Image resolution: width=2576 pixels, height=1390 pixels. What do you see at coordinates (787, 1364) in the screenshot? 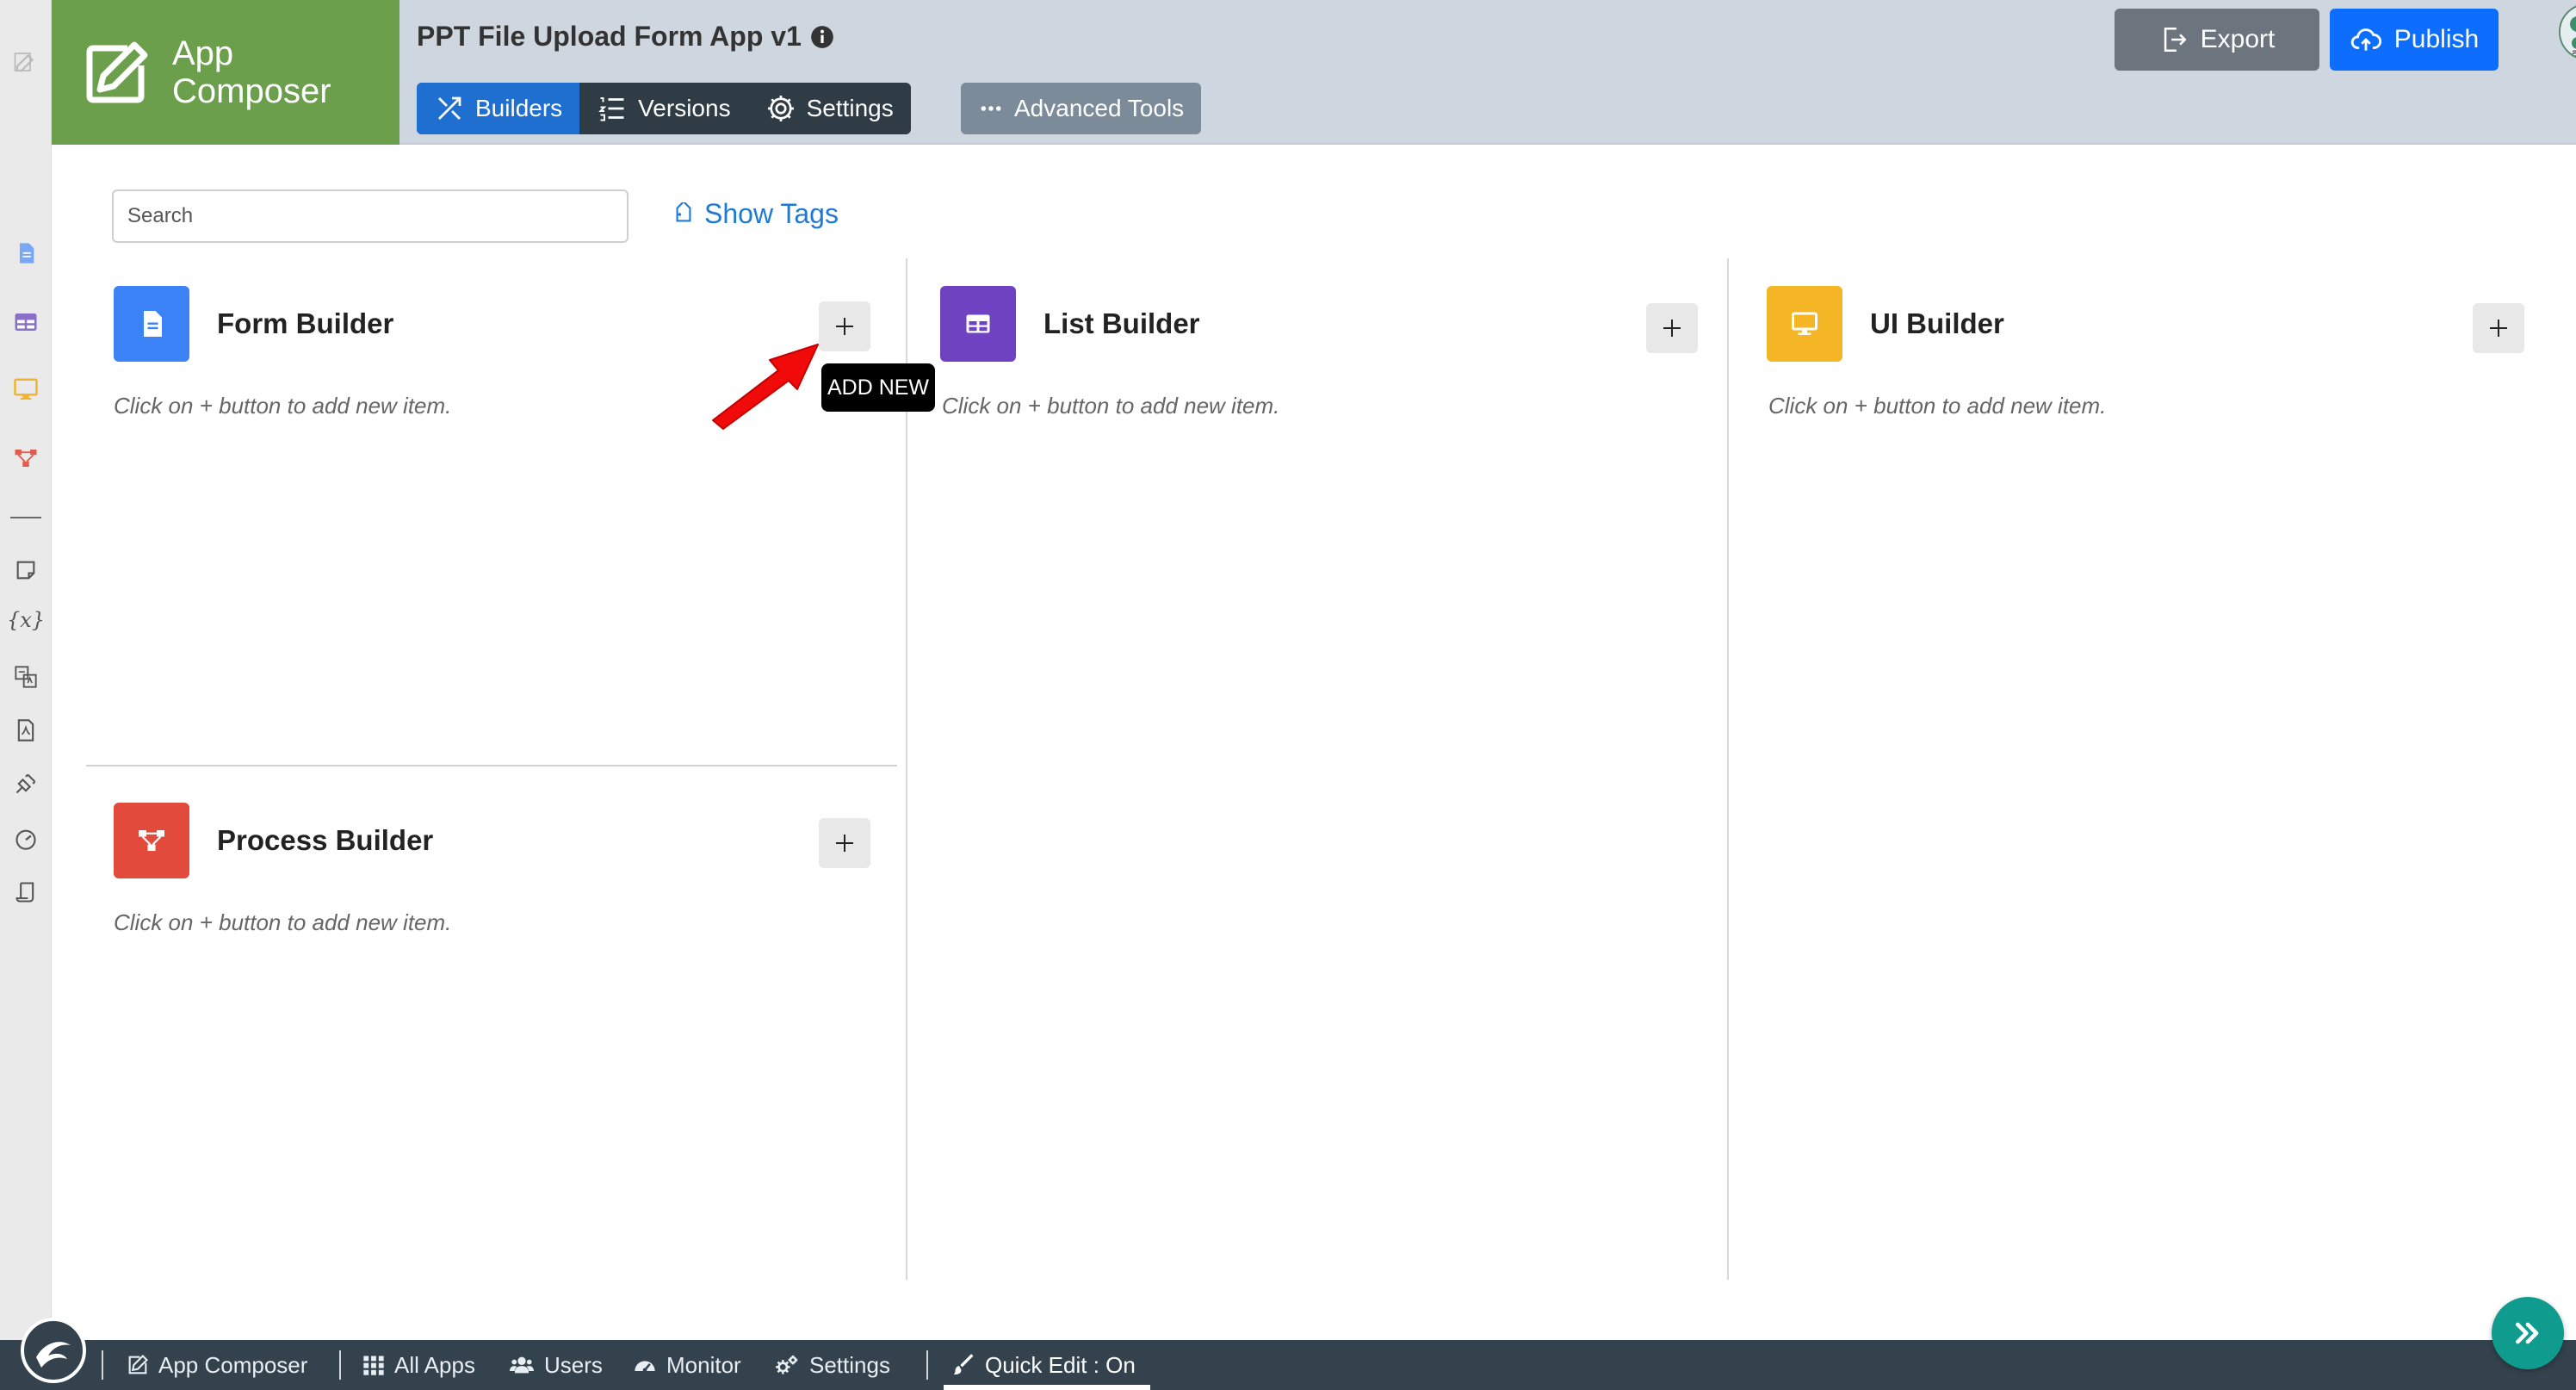
I see `gears-icon` at bounding box center [787, 1364].